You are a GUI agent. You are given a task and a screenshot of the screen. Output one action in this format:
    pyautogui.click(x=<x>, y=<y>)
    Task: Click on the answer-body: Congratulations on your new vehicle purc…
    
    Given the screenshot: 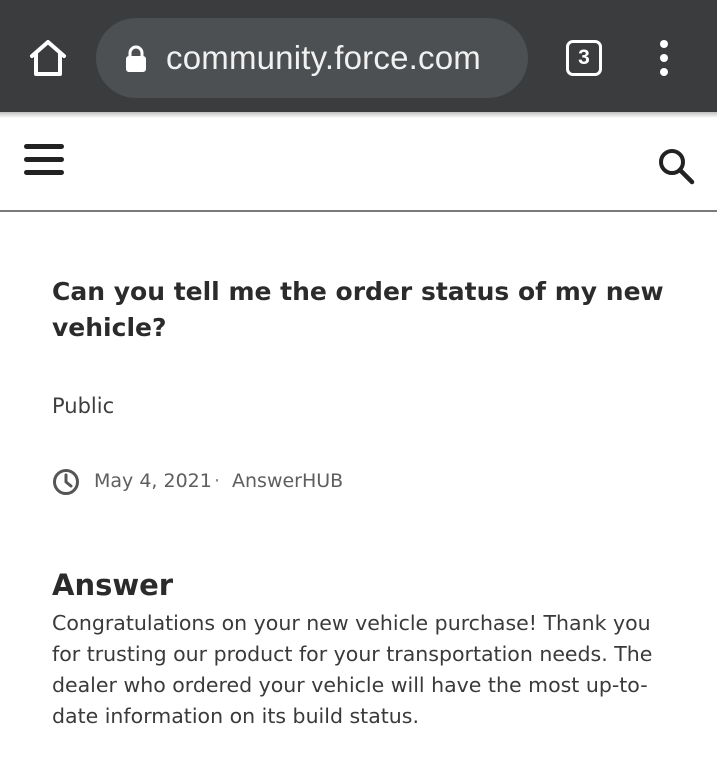 What is the action you would take?
    pyautogui.click(x=352, y=669)
    